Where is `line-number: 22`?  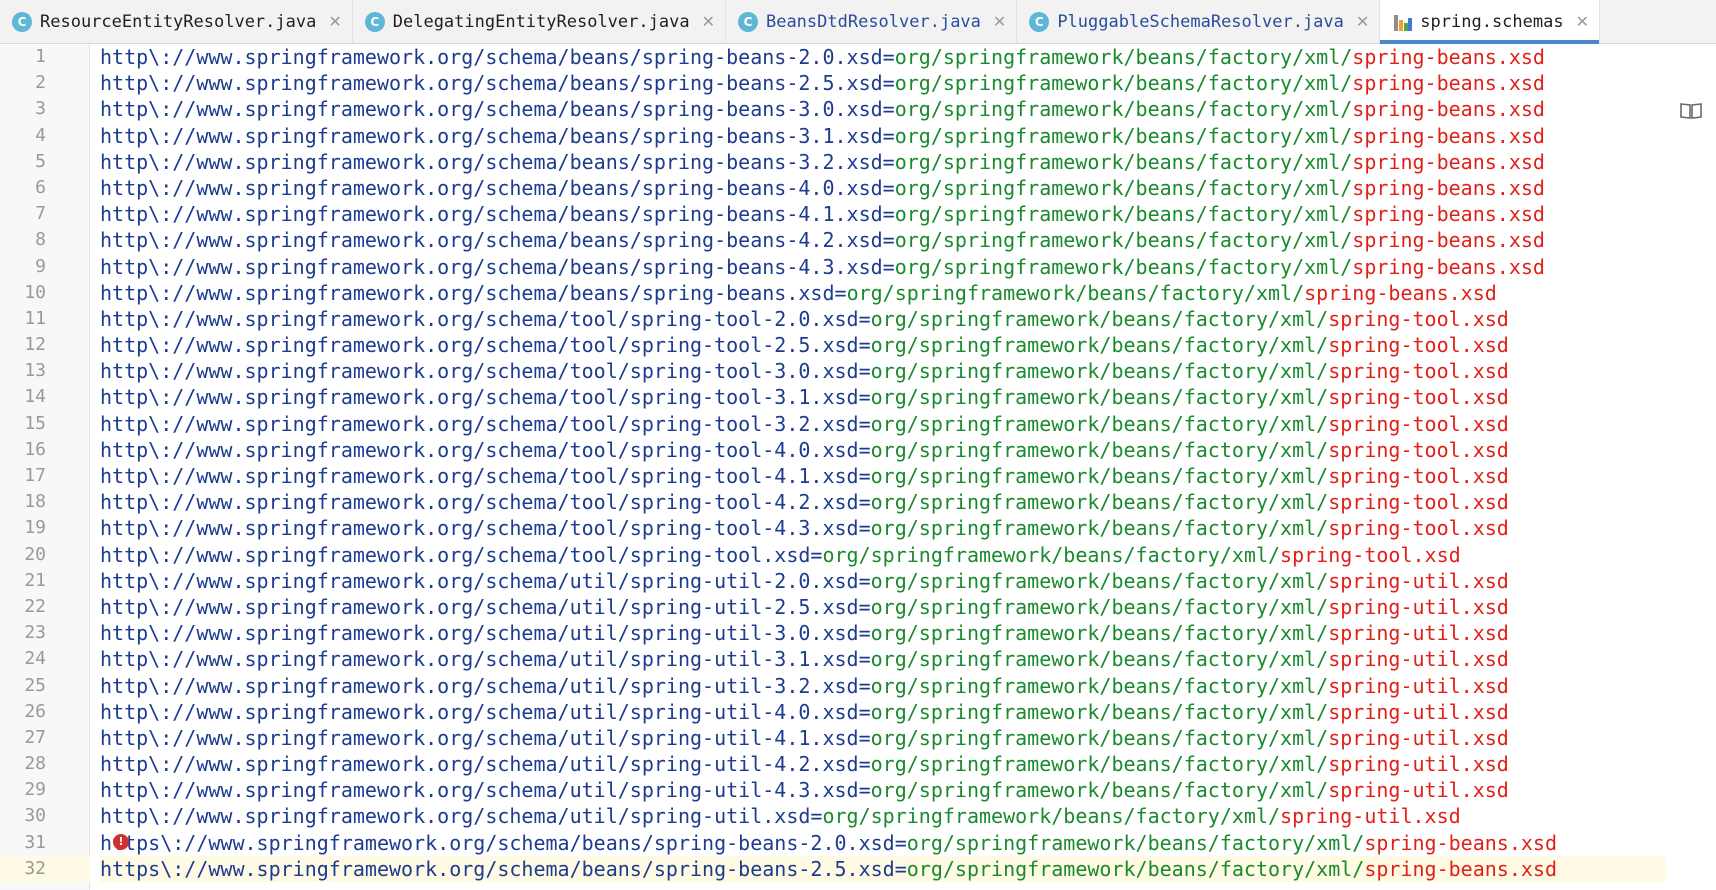
line-number: 22 is located at coordinates (35, 606).